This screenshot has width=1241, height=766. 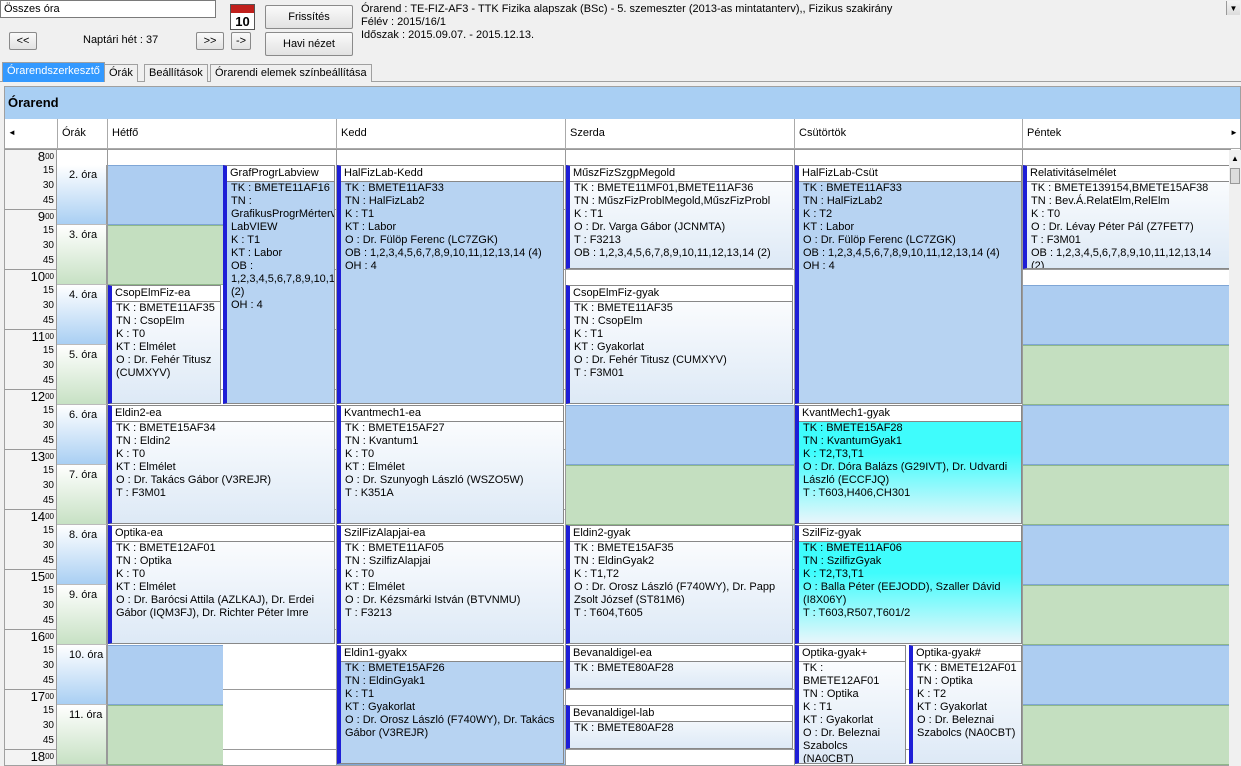 What do you see at coordinates (1235, 158) in the screenshot?
I see `scroll-up-icon: ▲` at bounding box center [1235, 158].